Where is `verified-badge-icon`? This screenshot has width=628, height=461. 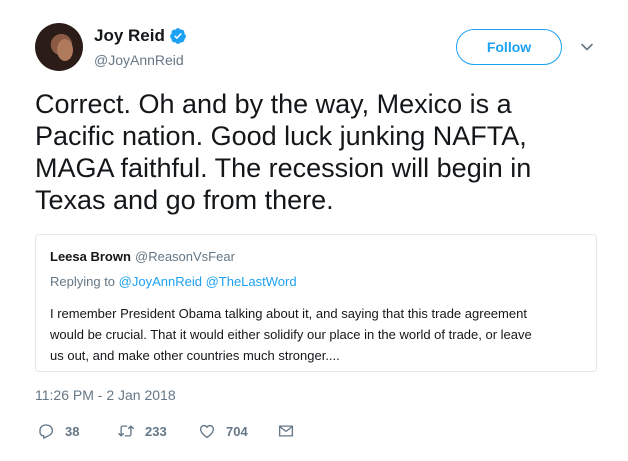 verified-badge-icon is located at coordinates (178, 36).